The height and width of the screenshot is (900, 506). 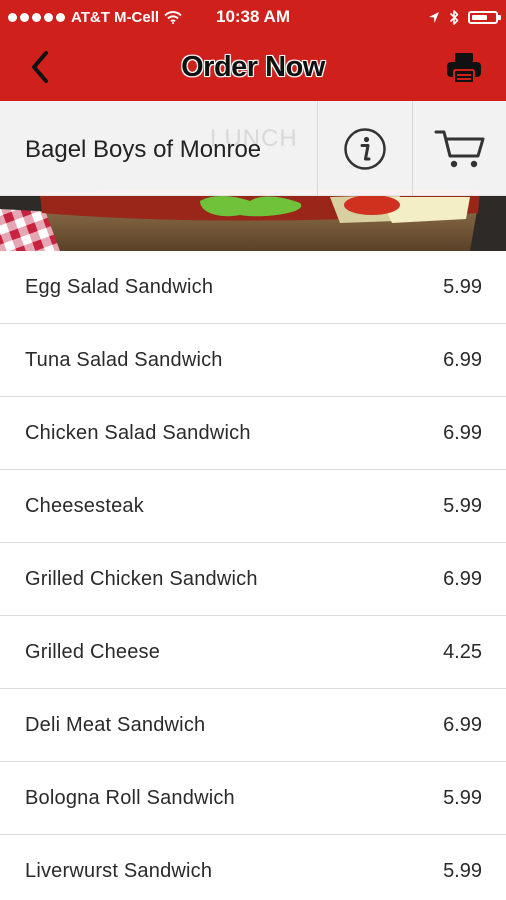 I want to click on page-title: Order Now, so click(x=253, y=67).